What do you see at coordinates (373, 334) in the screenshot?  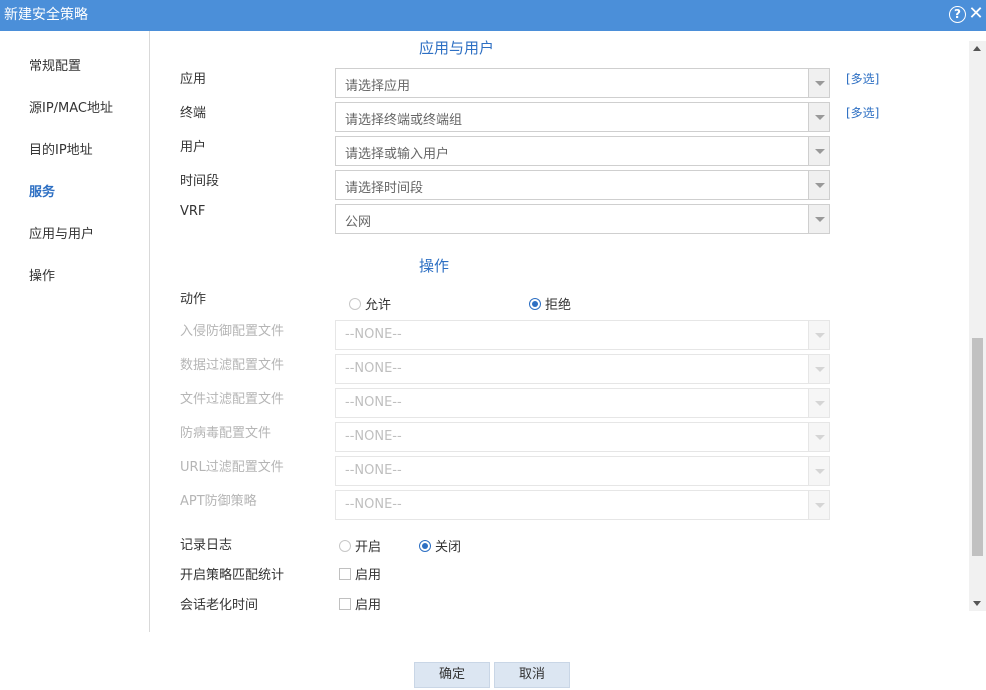 I see `ips-profile-value: --NONE--` at bounding box center [373, 334].